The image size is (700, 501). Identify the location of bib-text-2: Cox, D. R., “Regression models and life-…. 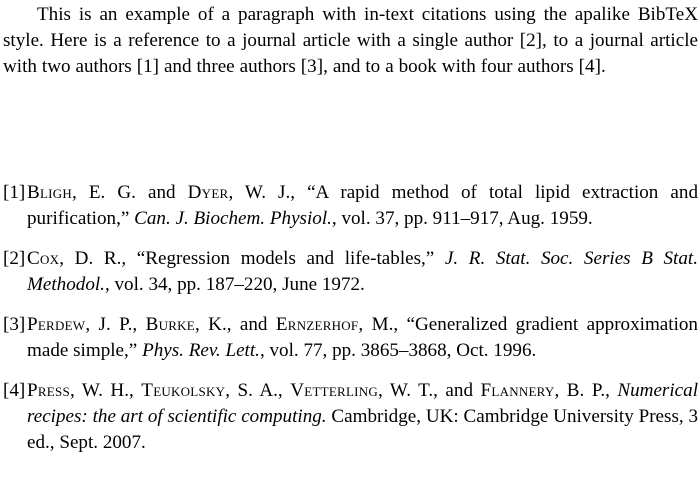
(362, 272).